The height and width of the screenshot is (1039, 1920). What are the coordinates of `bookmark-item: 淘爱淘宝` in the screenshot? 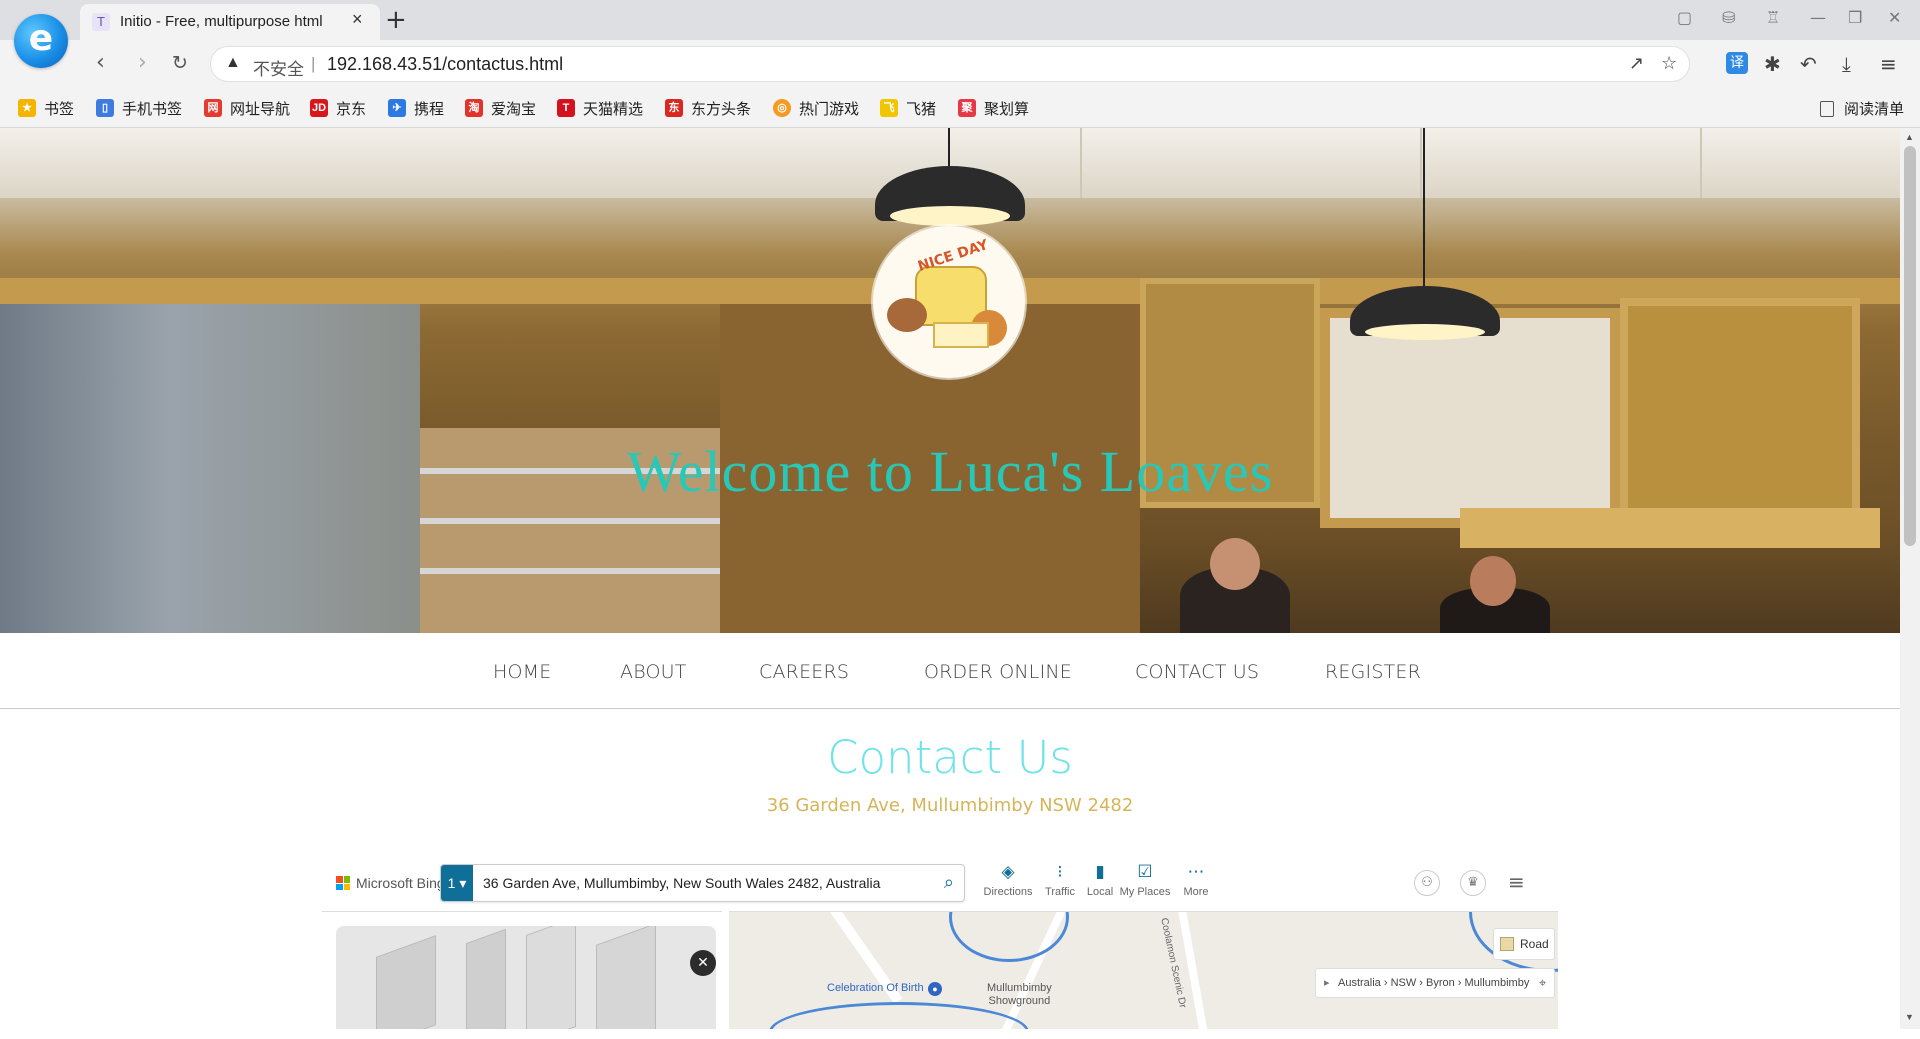 It's located at (500, 108).